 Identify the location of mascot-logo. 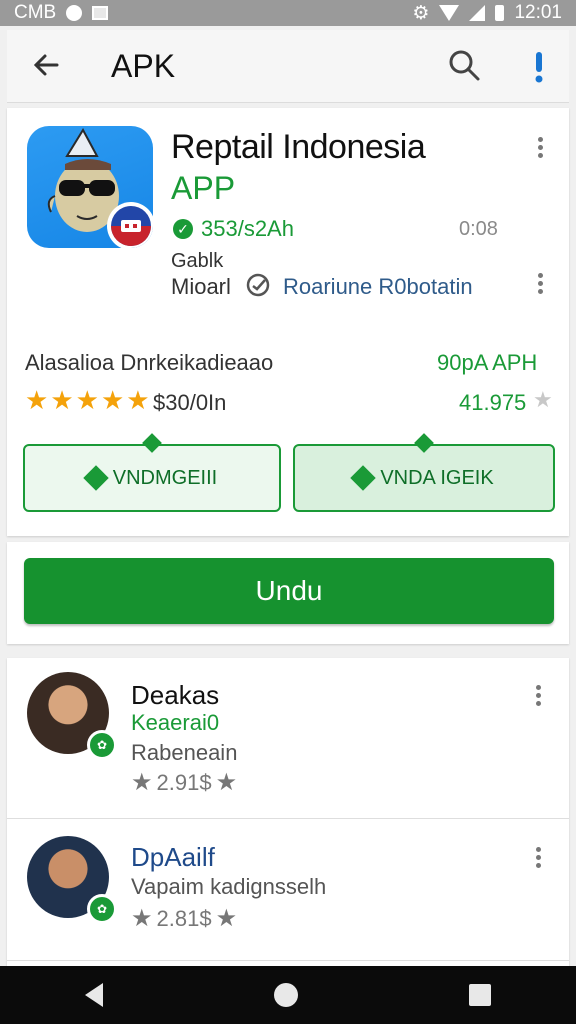
(100, 187).